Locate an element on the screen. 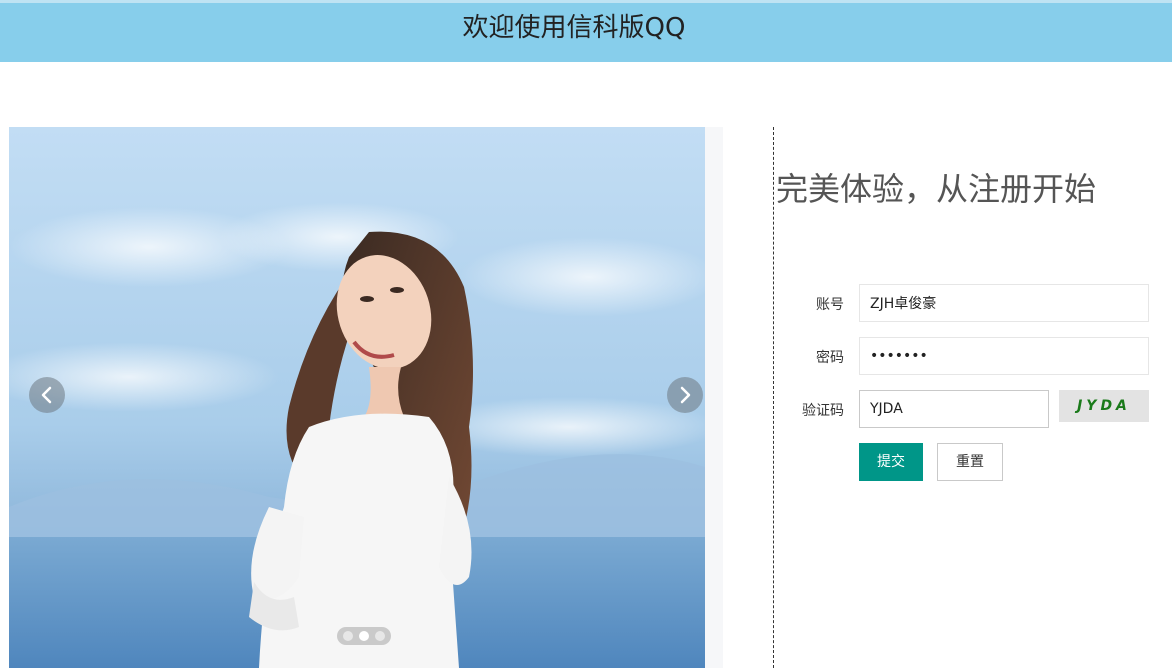 Image resolution: width=1172 pixels, height=668 pixels. carousel-next-button is located at coordinates (685, 395).